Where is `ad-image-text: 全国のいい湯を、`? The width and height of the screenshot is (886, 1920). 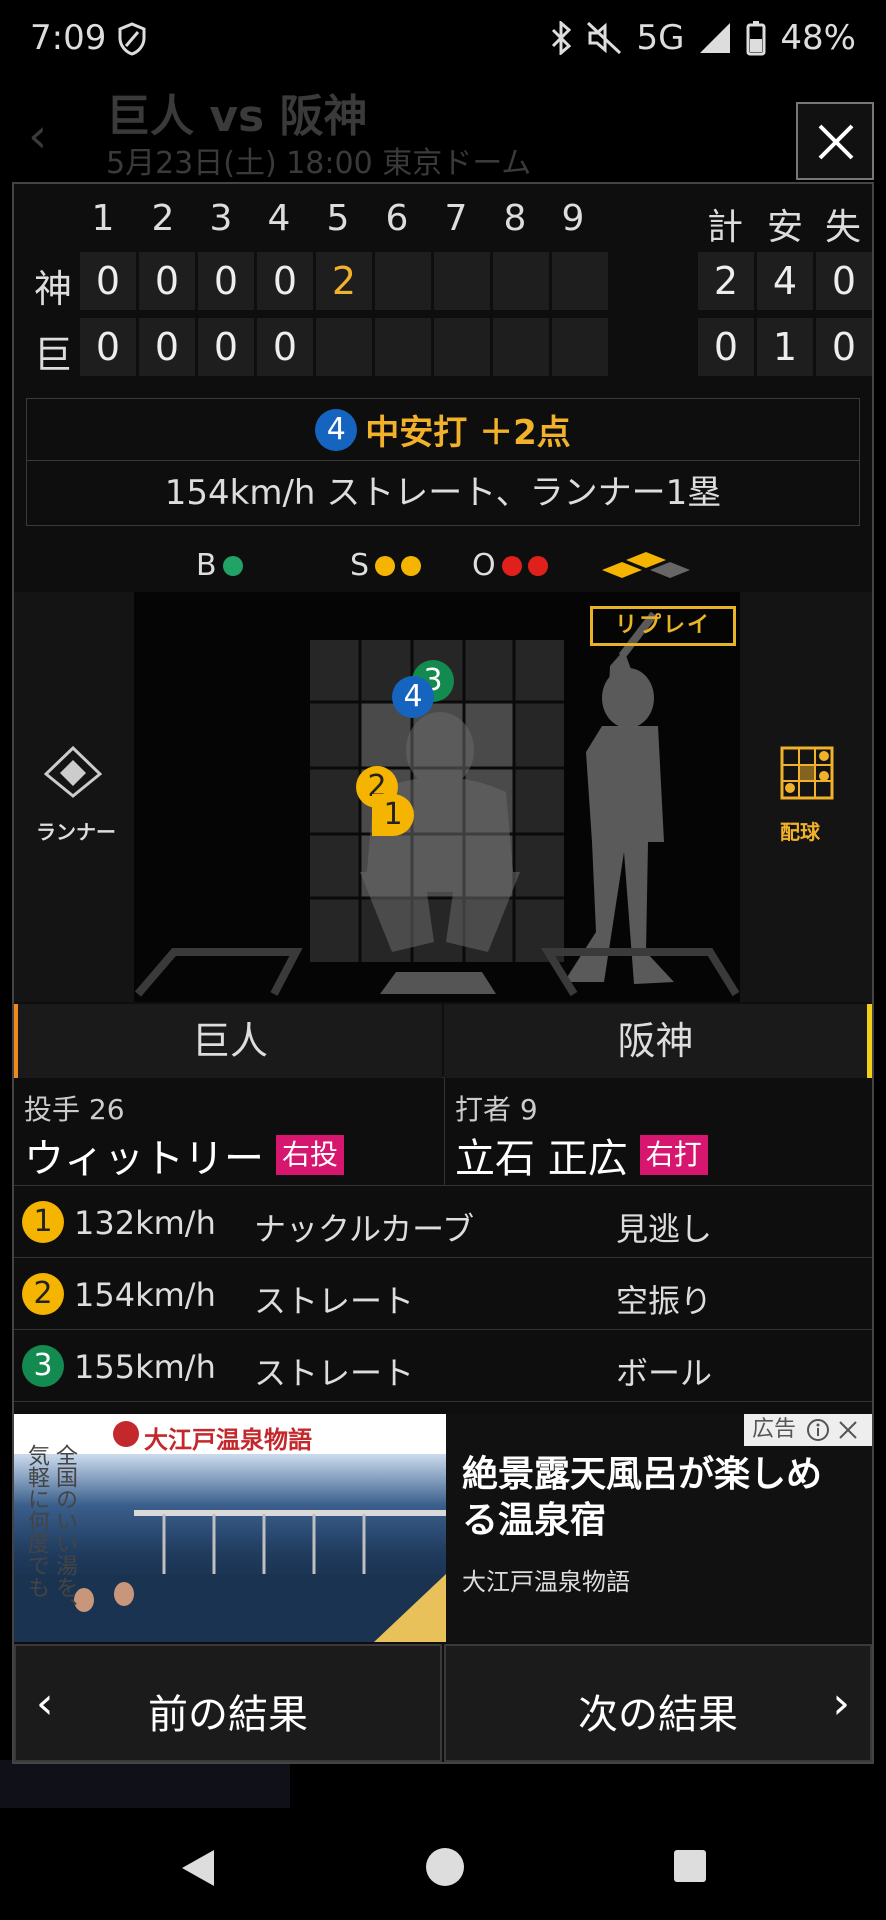
ad-image-text: 全国のいい湯を、 is located at coordinates (64, 1532).